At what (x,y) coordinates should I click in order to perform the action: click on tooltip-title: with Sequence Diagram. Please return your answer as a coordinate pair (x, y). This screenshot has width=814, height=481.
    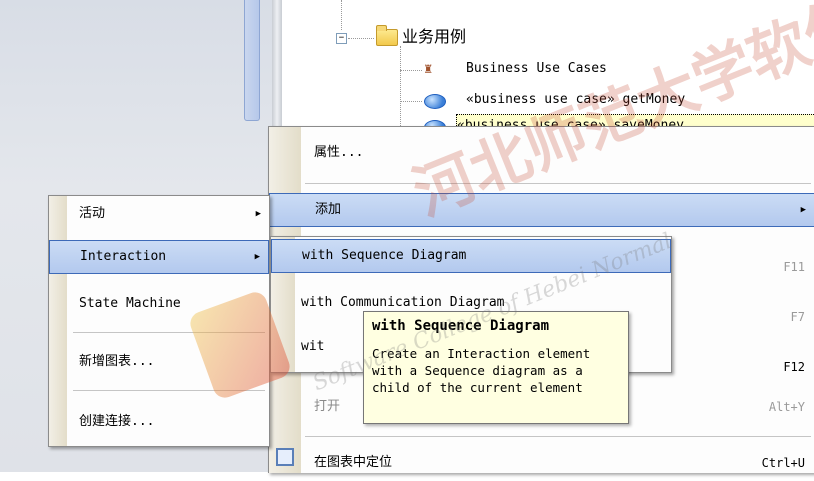
    Looking at the image, I should click on (461, 326).